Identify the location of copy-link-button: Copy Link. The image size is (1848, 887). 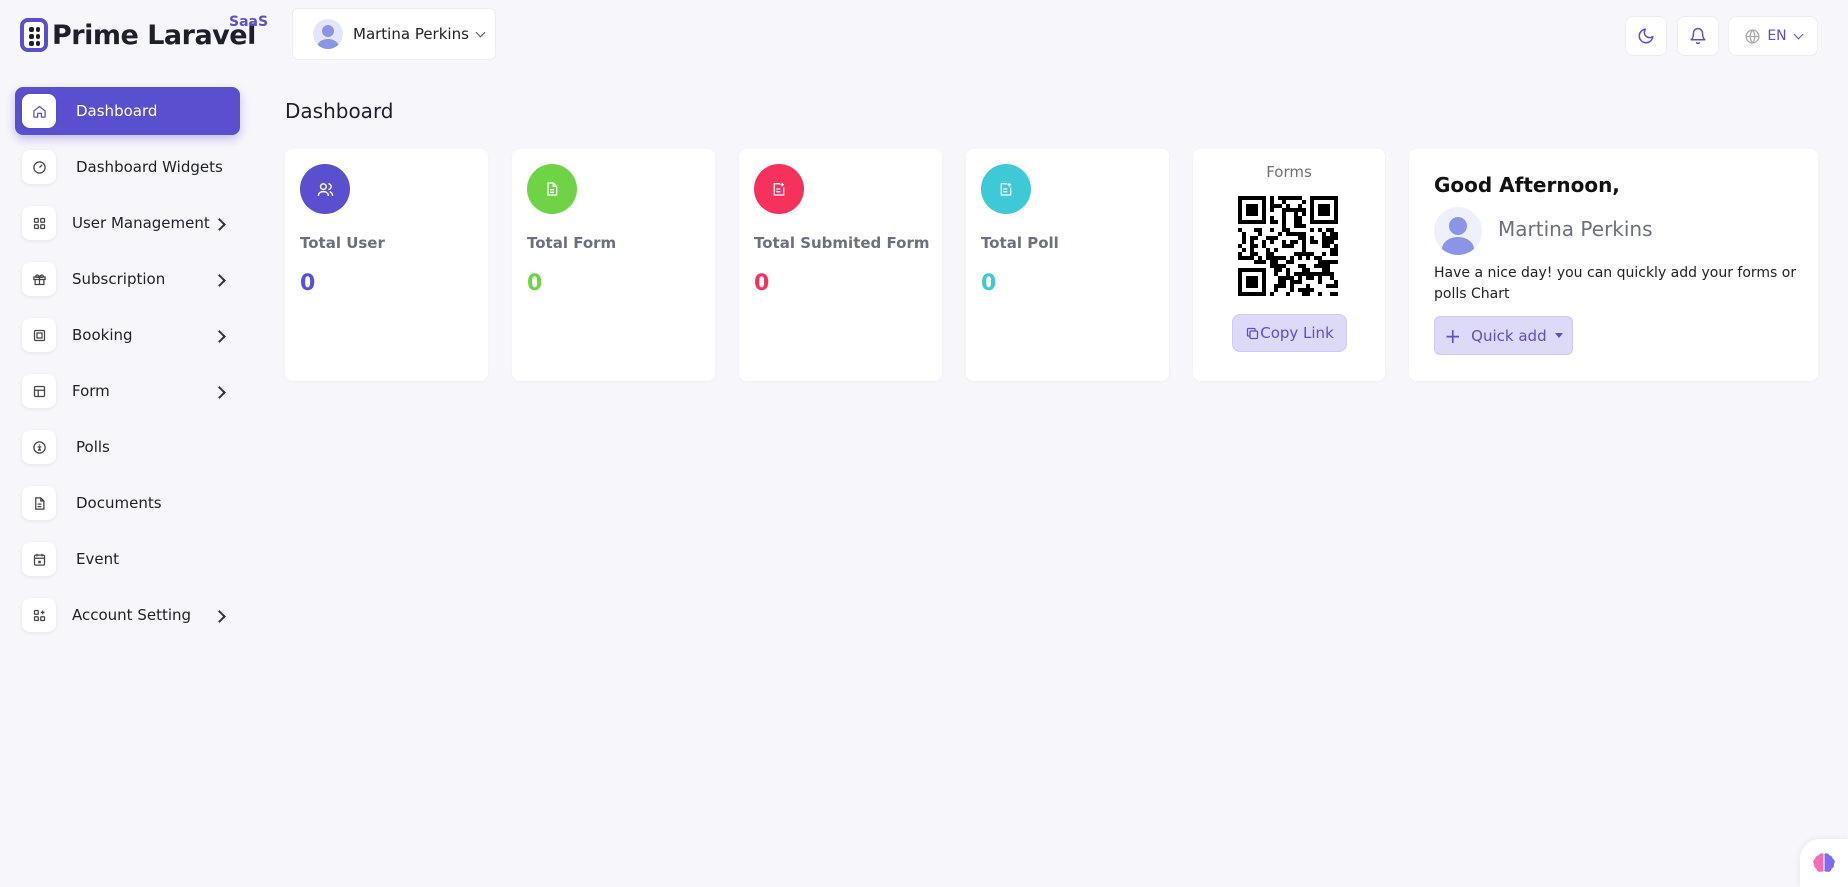
(1289, 333).